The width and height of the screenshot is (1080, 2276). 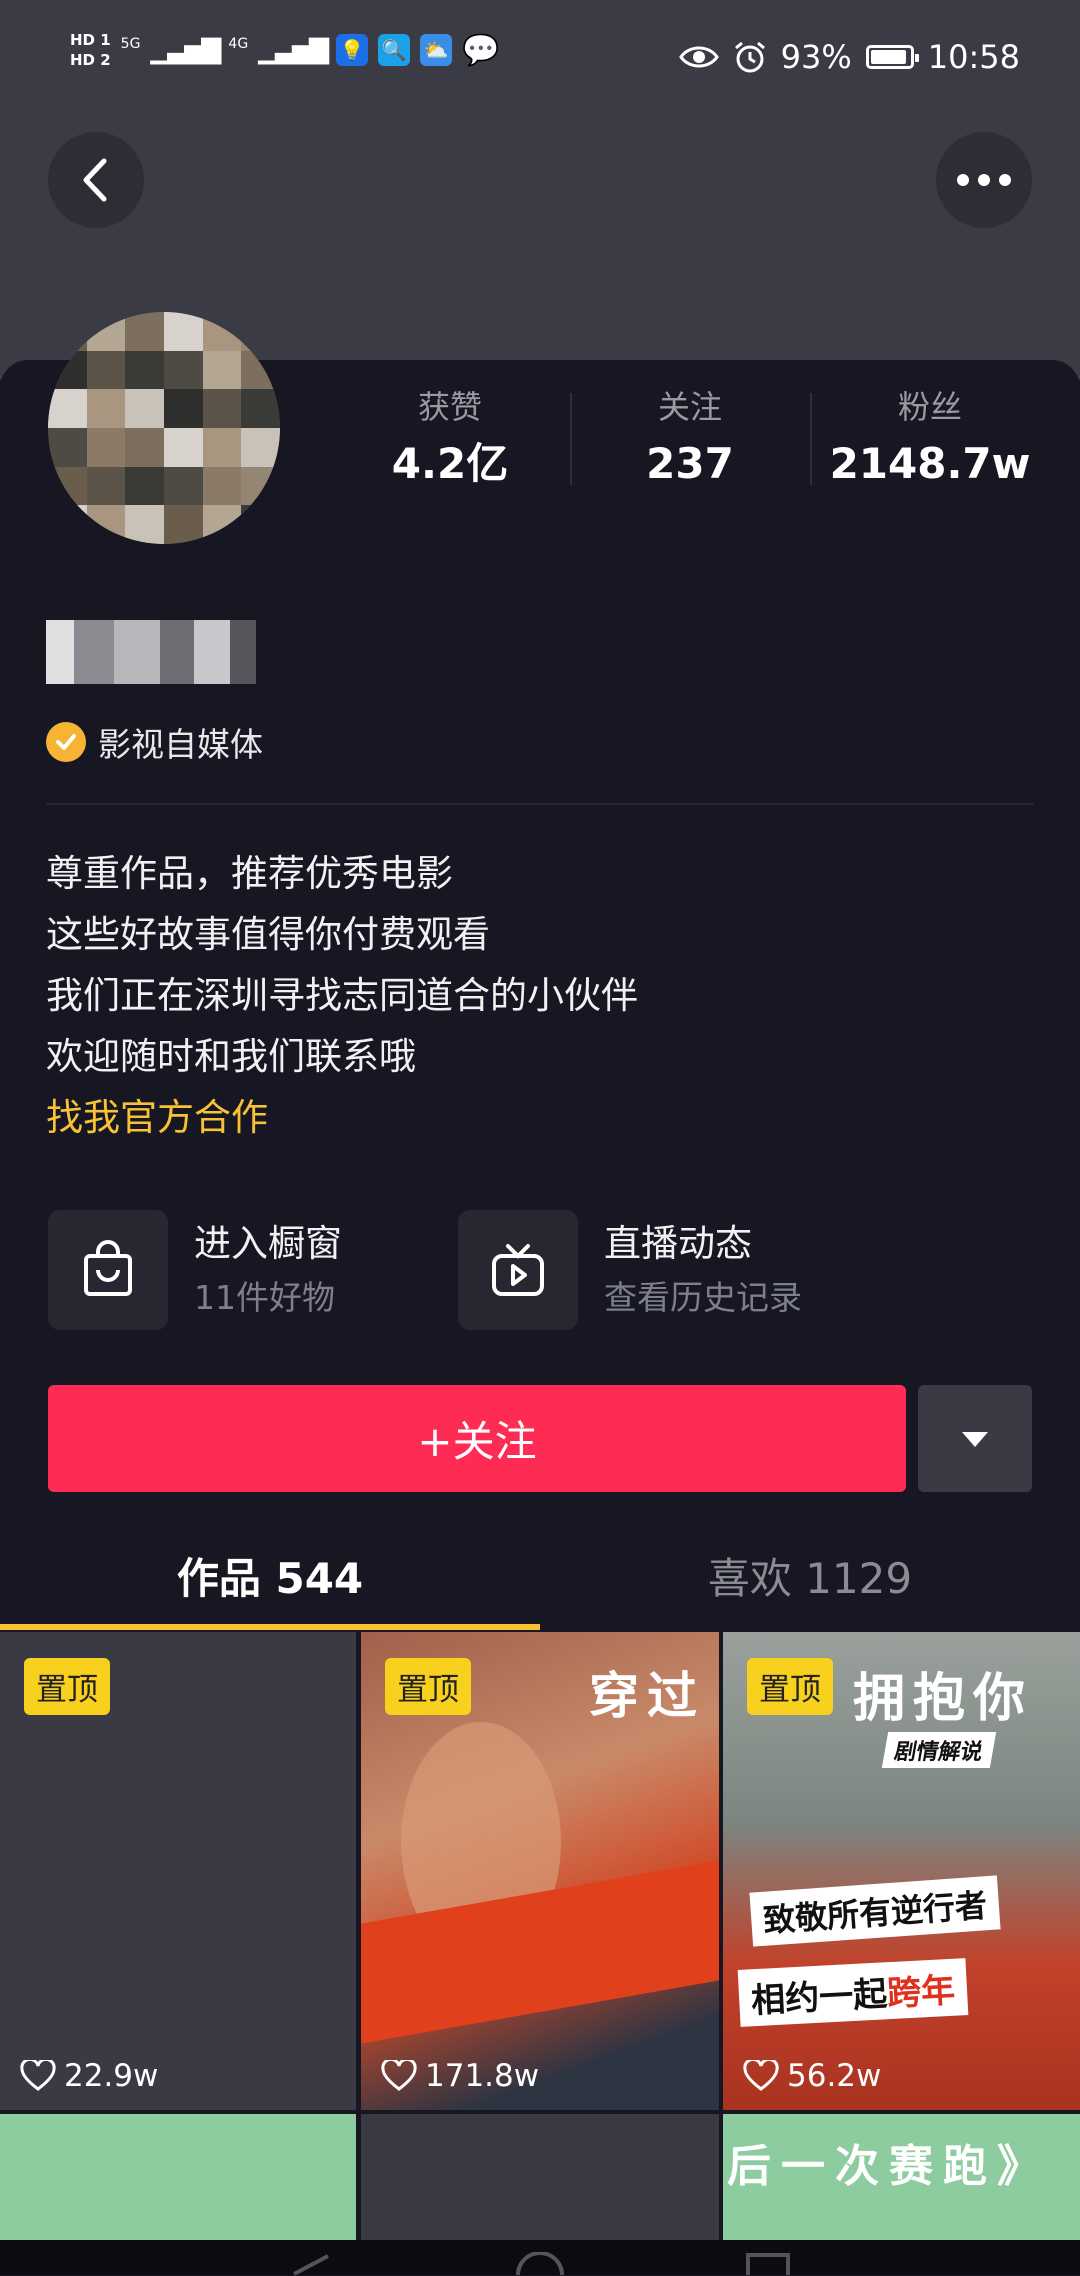 I want to click on bulb-app-icon: 💡, so click(x=352, y=50).